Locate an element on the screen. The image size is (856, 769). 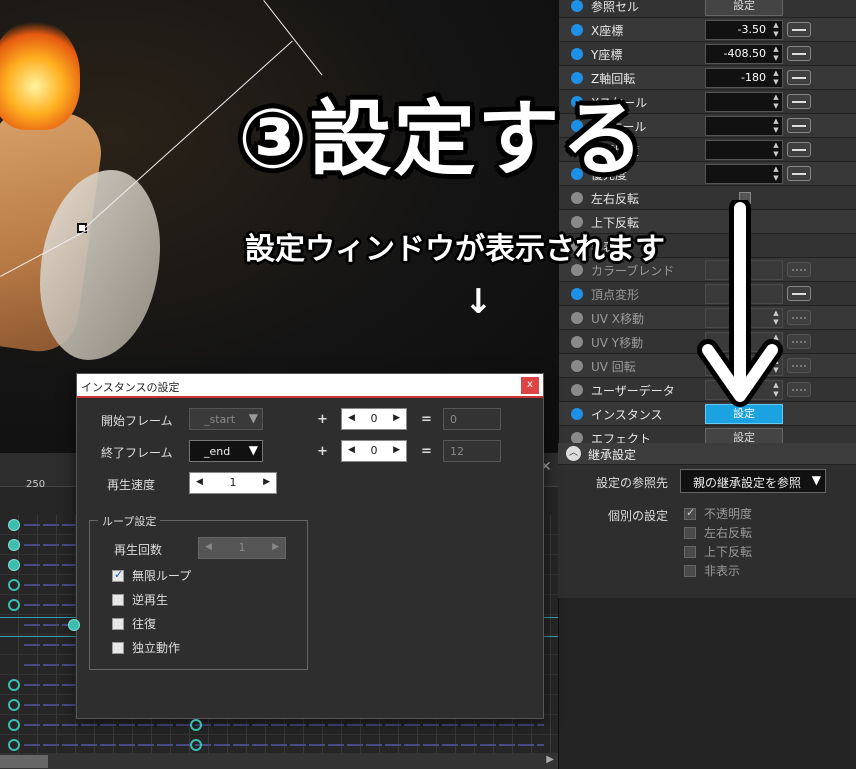
inherit-section-body: 設定の参照先 親の継承設定を参照 ▼ 個別の設定 不透明度左右反転上下反転非表示 is located at coordinates (707, 531).